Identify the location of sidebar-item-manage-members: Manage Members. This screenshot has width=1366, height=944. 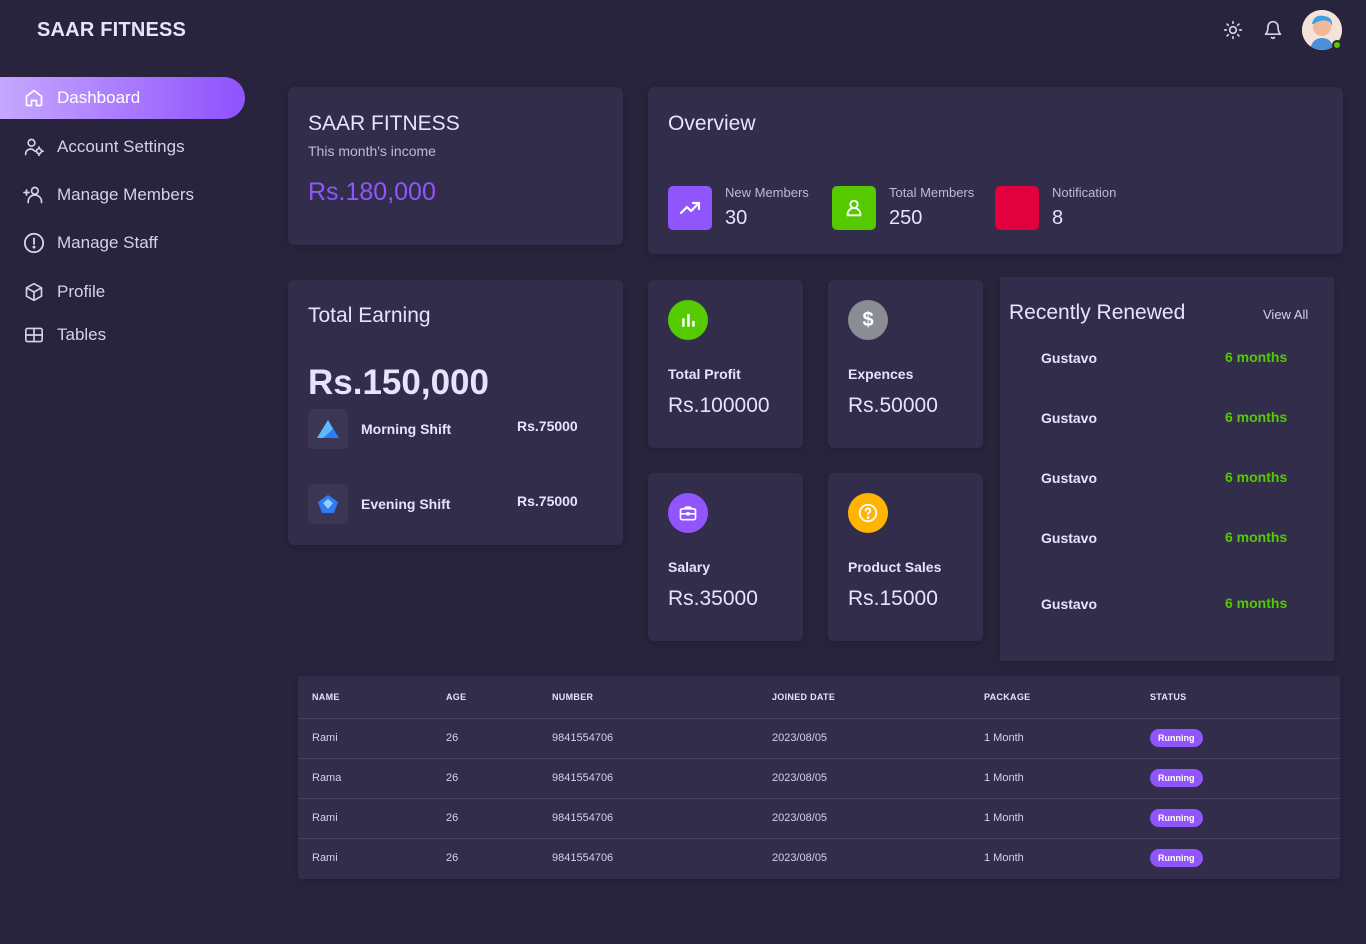
(122, 195).